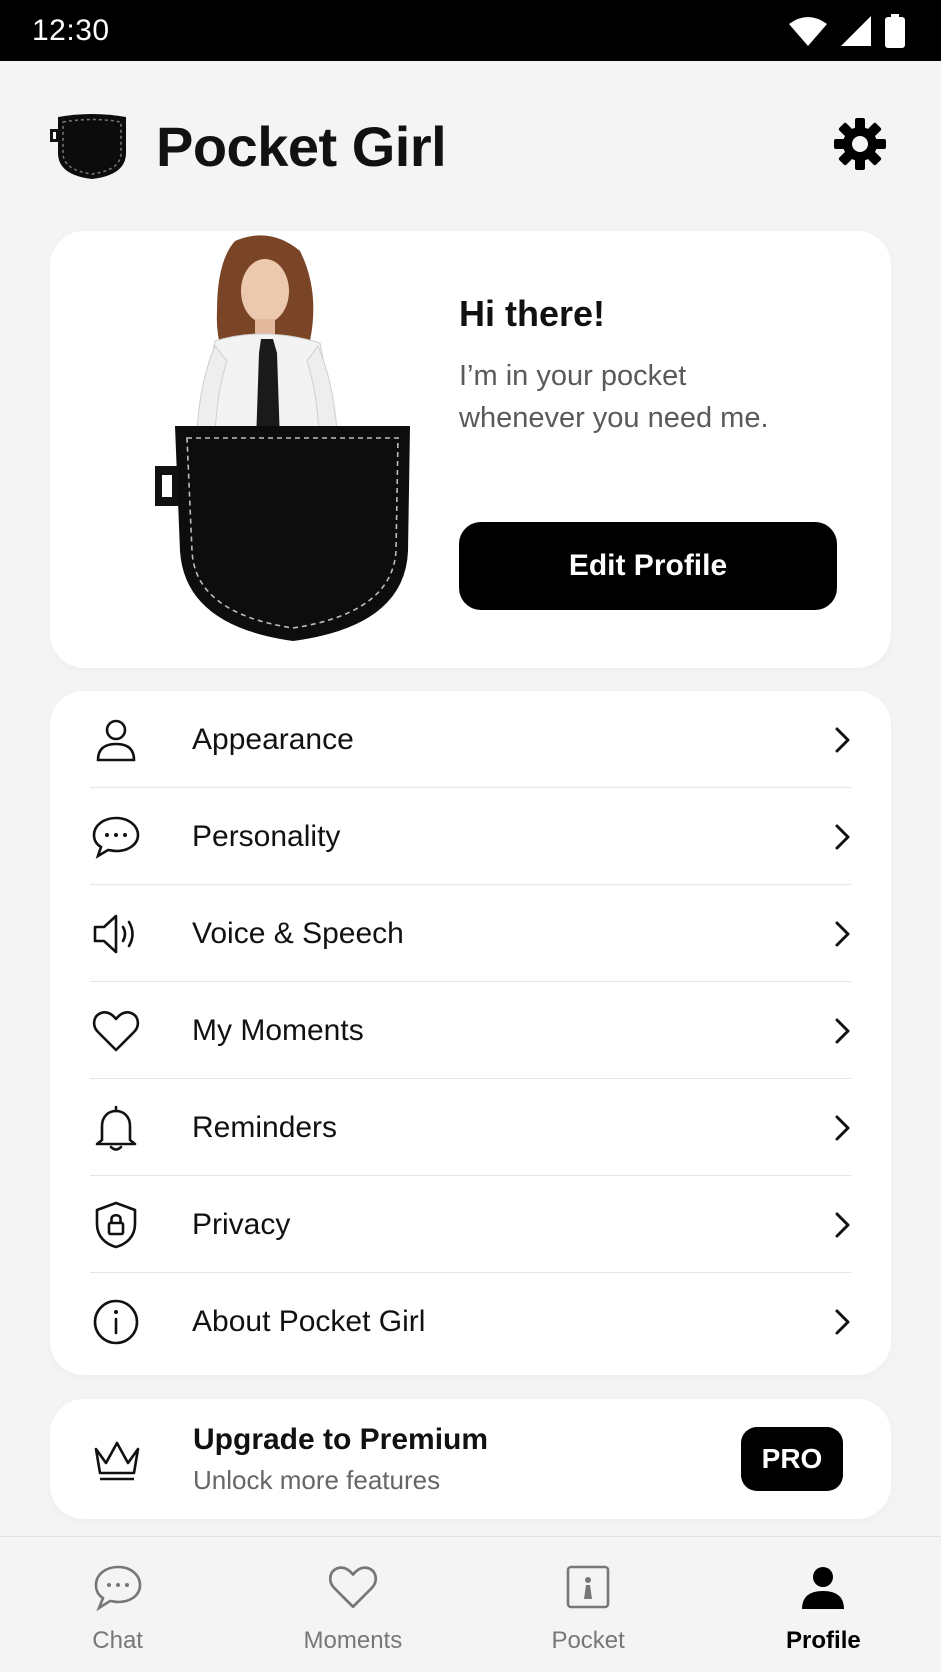  Describe the element at coordinates (116, 1322) in the screenshot. I see `info-icon` at that location.